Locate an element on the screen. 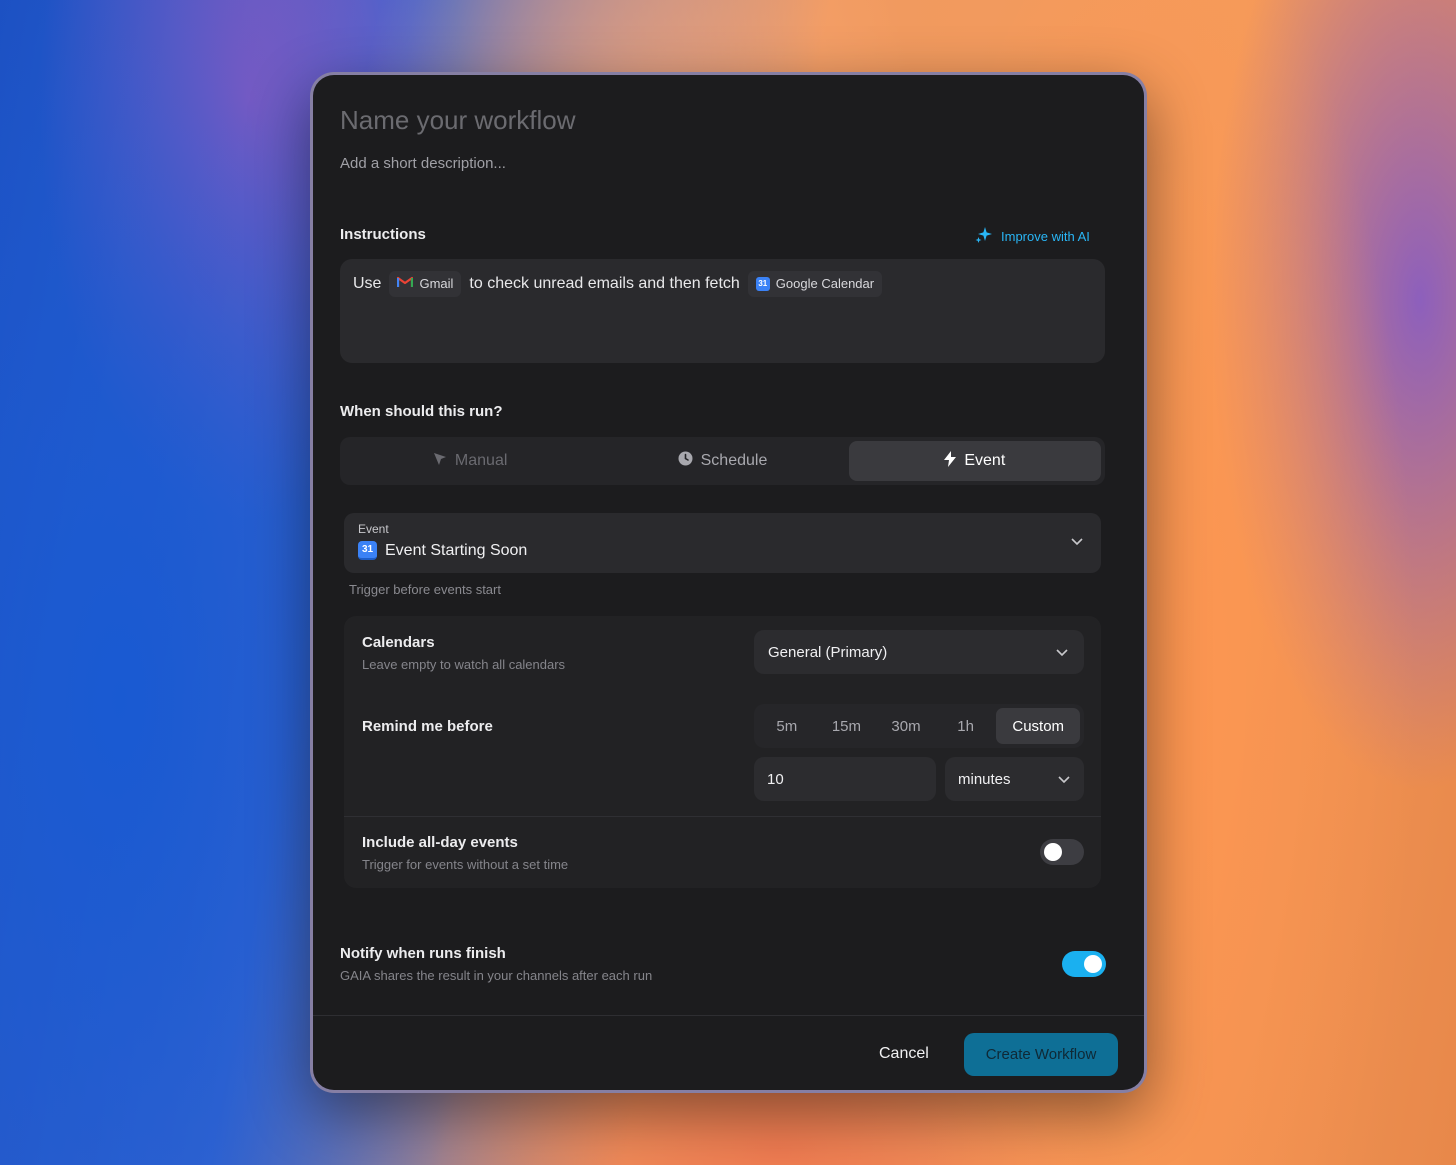 Image resolution: width=1456 pixels, height=1165 pixels. remind-me-before-label: Remind me before is located at coordinates (427, 726).